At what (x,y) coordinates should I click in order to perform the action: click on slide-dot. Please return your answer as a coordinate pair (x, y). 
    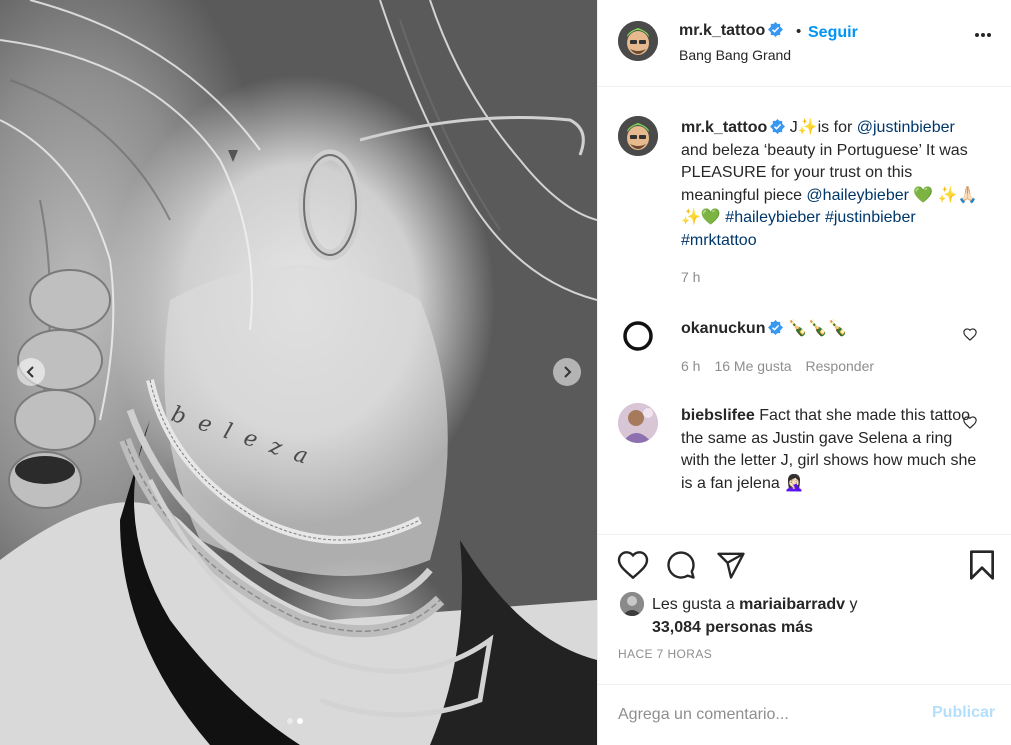
    Looking at the image, I should click on (290, 721).